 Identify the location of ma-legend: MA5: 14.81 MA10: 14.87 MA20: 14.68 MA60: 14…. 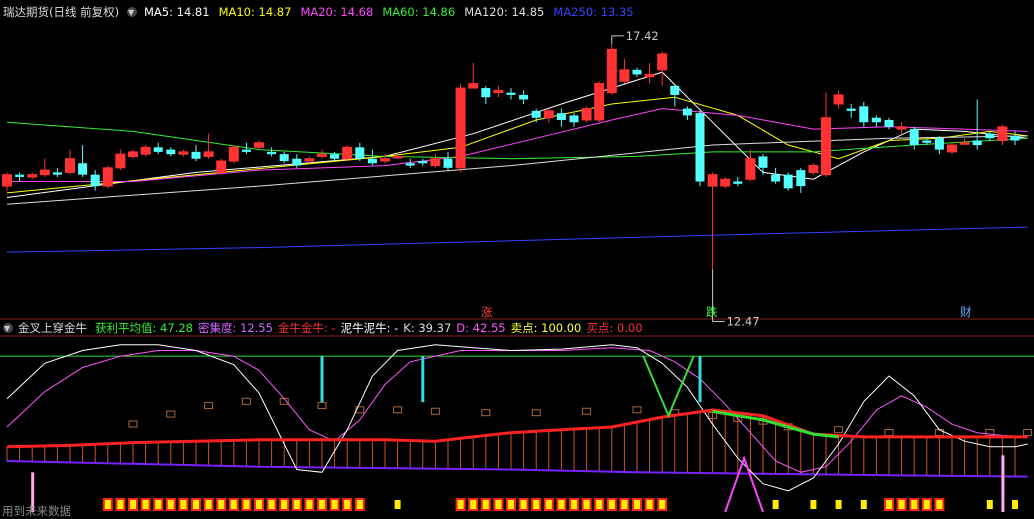
(389, 12).